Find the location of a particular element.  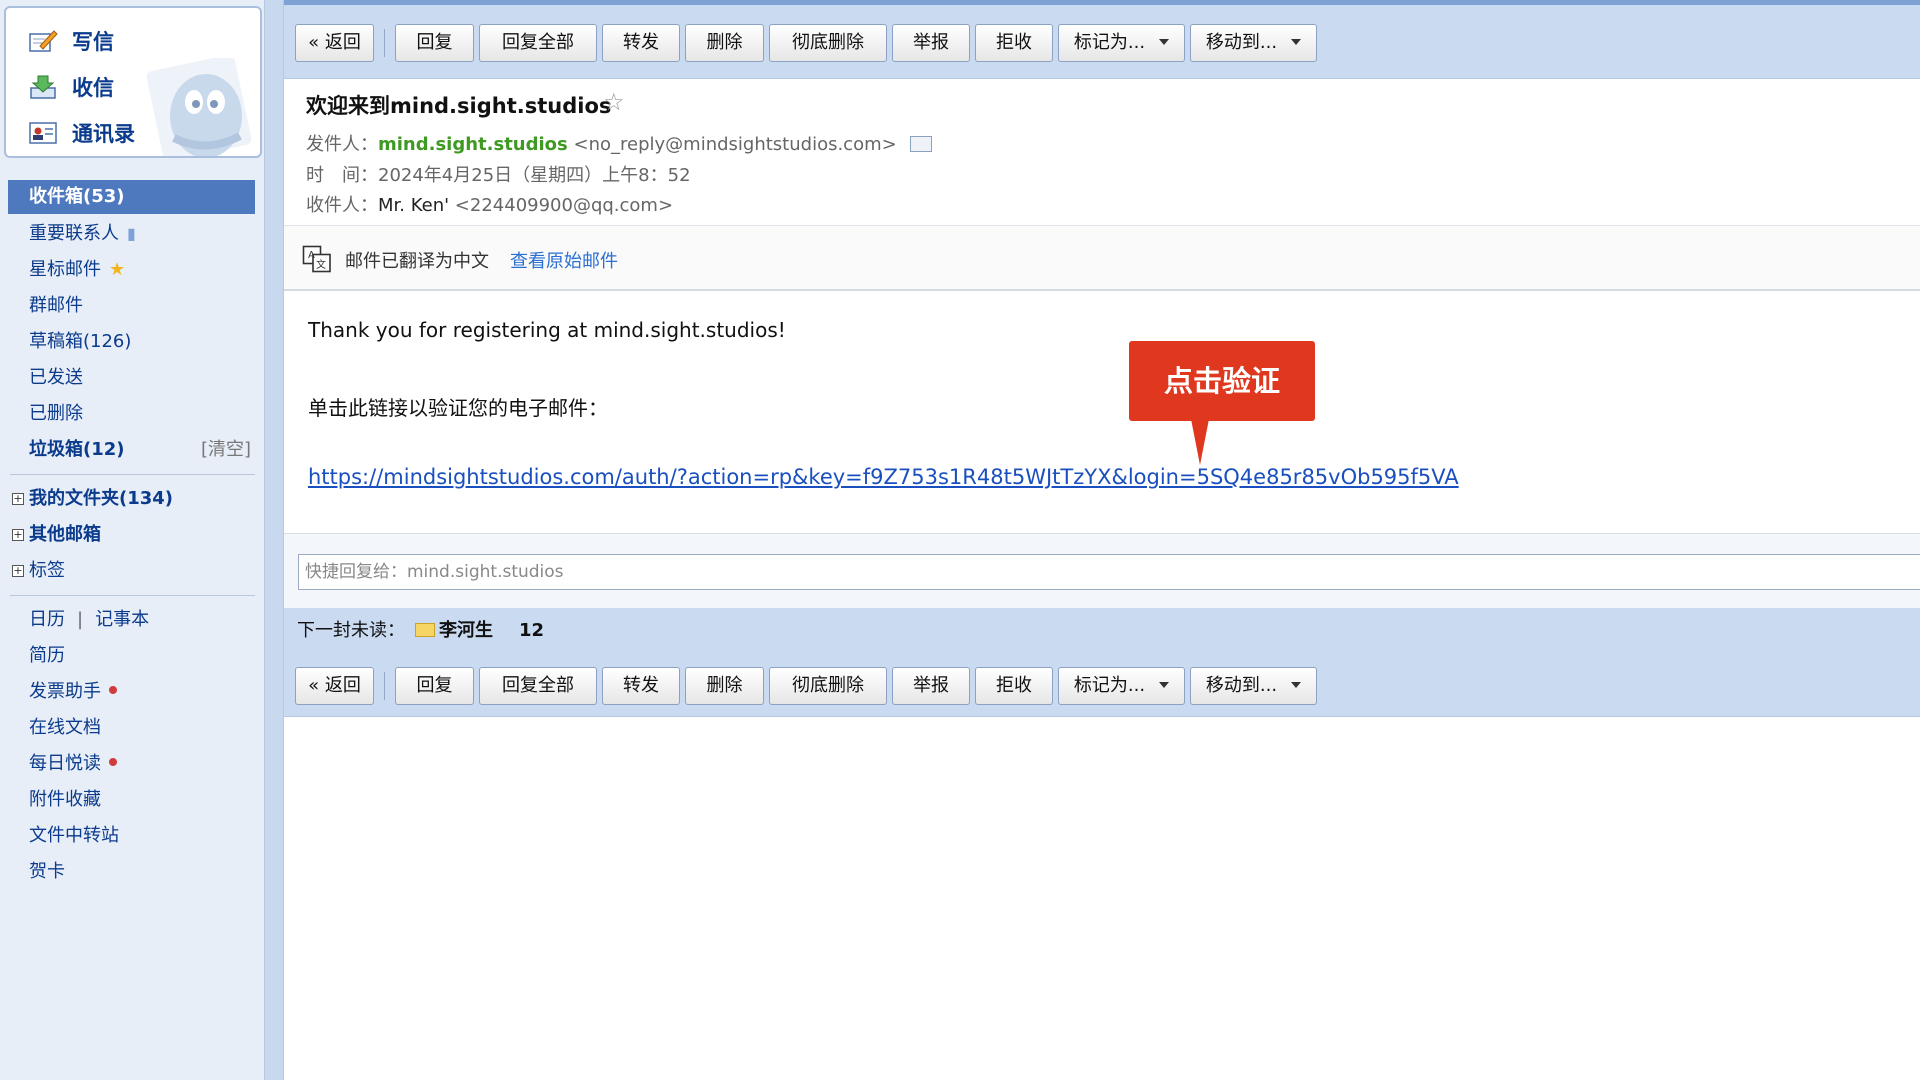

quick-reply-area is located at coordinates (1102, 570).